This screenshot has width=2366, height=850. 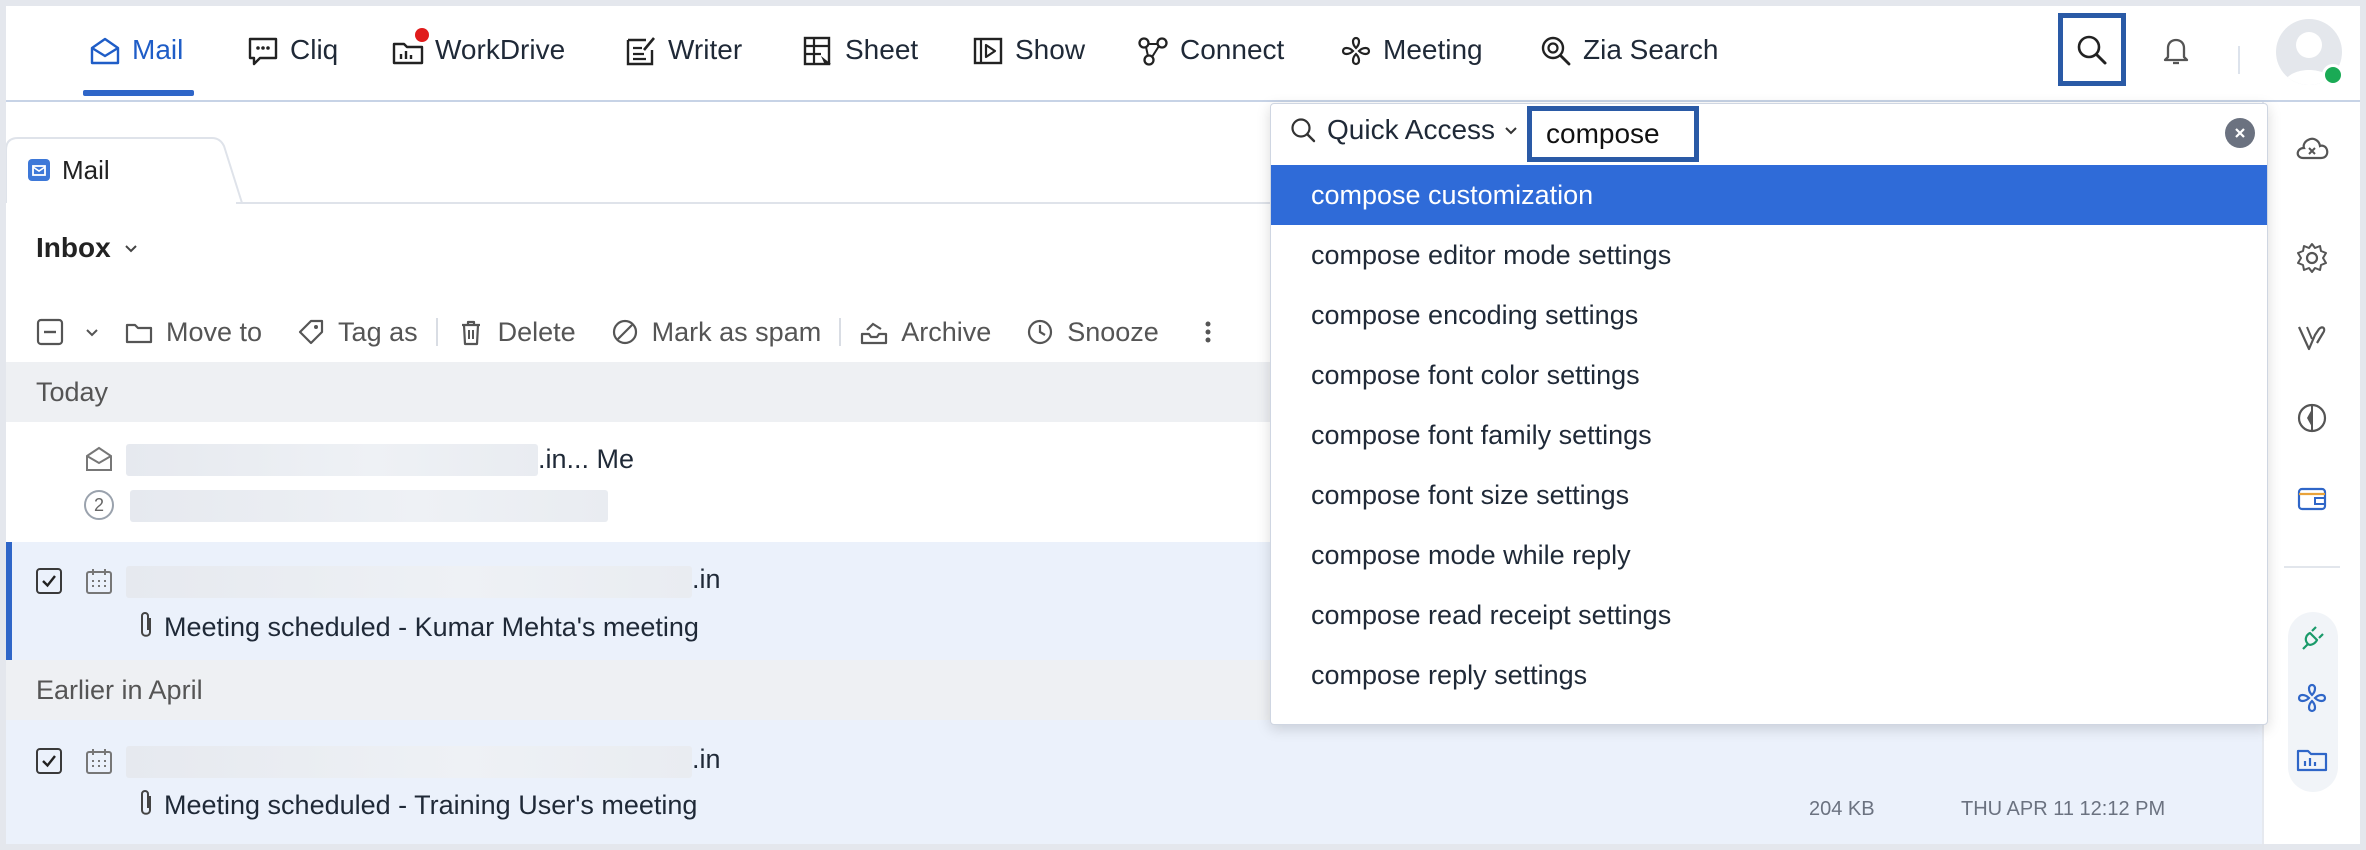 What do you see at coordinates (2333, 75) in the screenshot?
I see `online-status-dot` at bounding box center [2333, 75].